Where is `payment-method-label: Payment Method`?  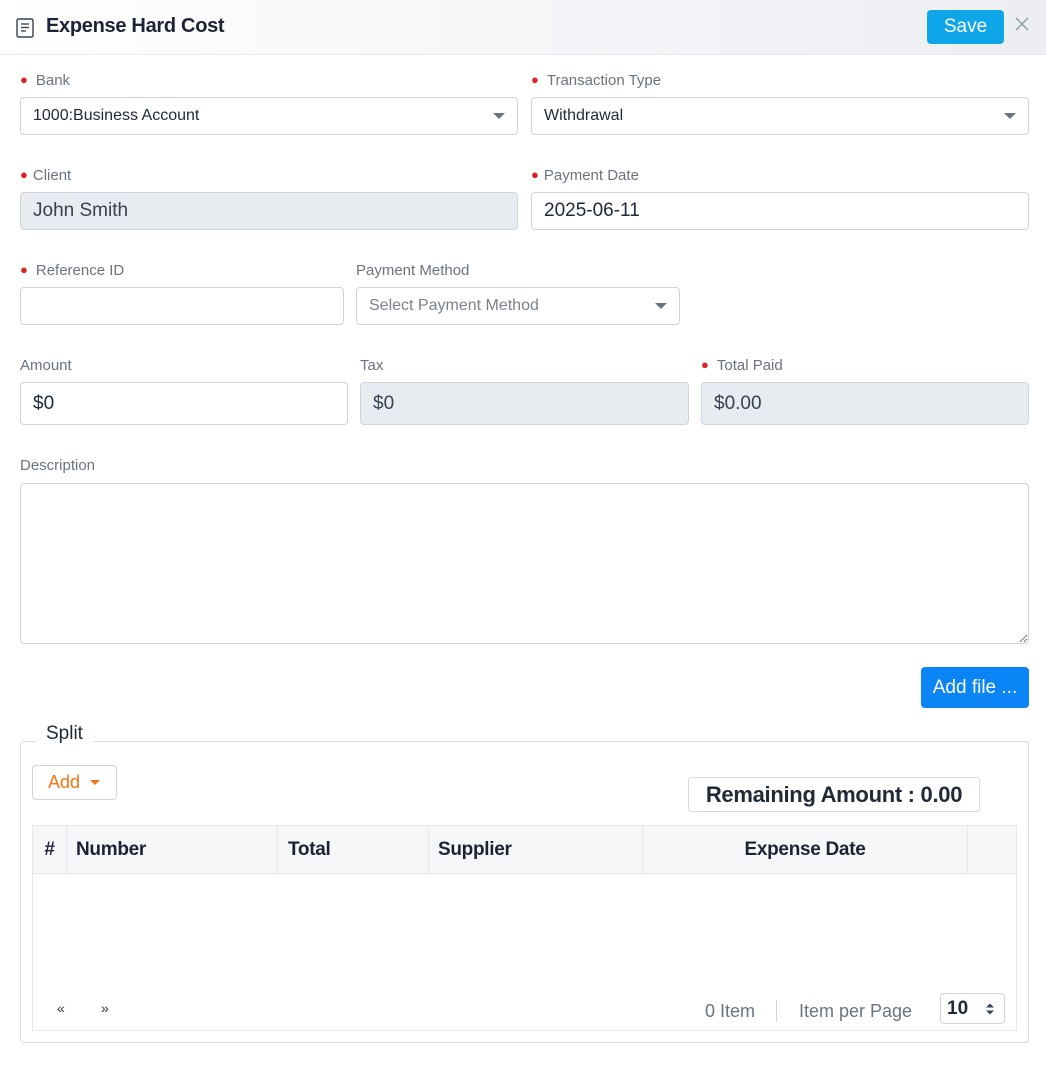 payment-method-label: Payment Method is located at coordinates (413, 270).